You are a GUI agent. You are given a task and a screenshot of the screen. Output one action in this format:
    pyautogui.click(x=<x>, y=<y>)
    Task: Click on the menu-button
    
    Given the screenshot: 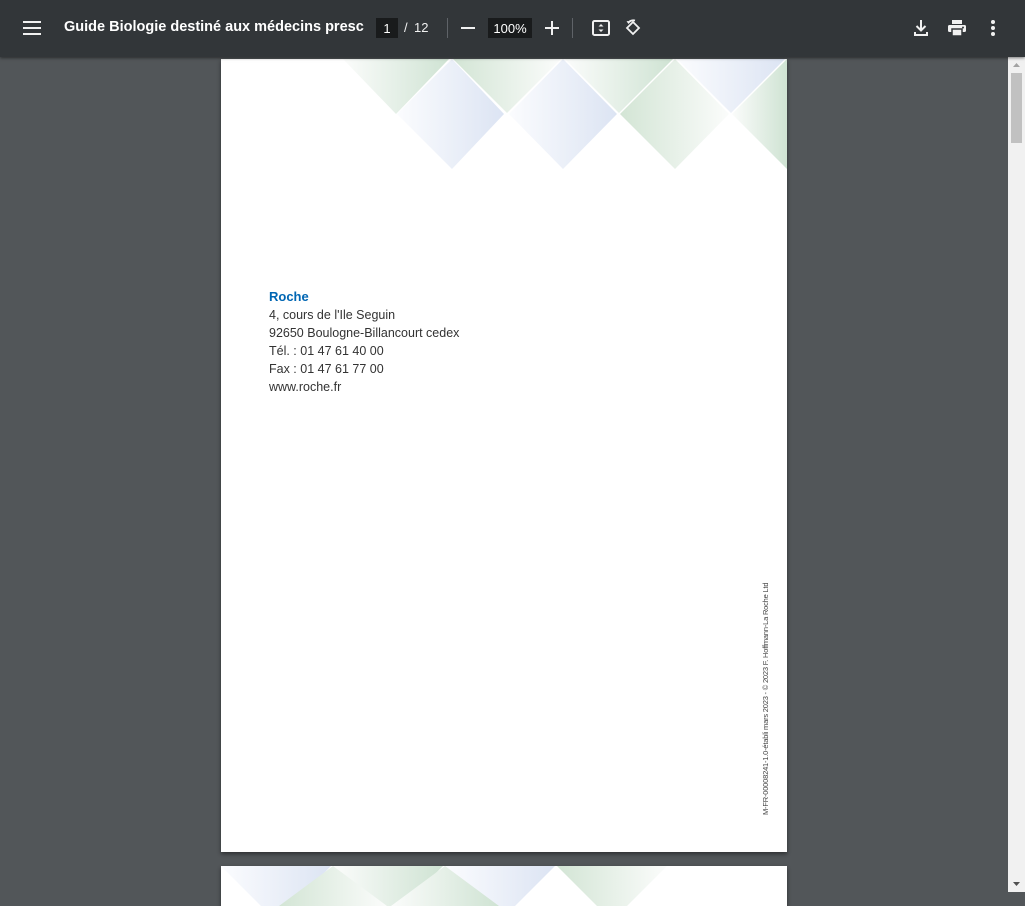 What is the action you would take?
    pyautogui.click(x=32, y=28)
    